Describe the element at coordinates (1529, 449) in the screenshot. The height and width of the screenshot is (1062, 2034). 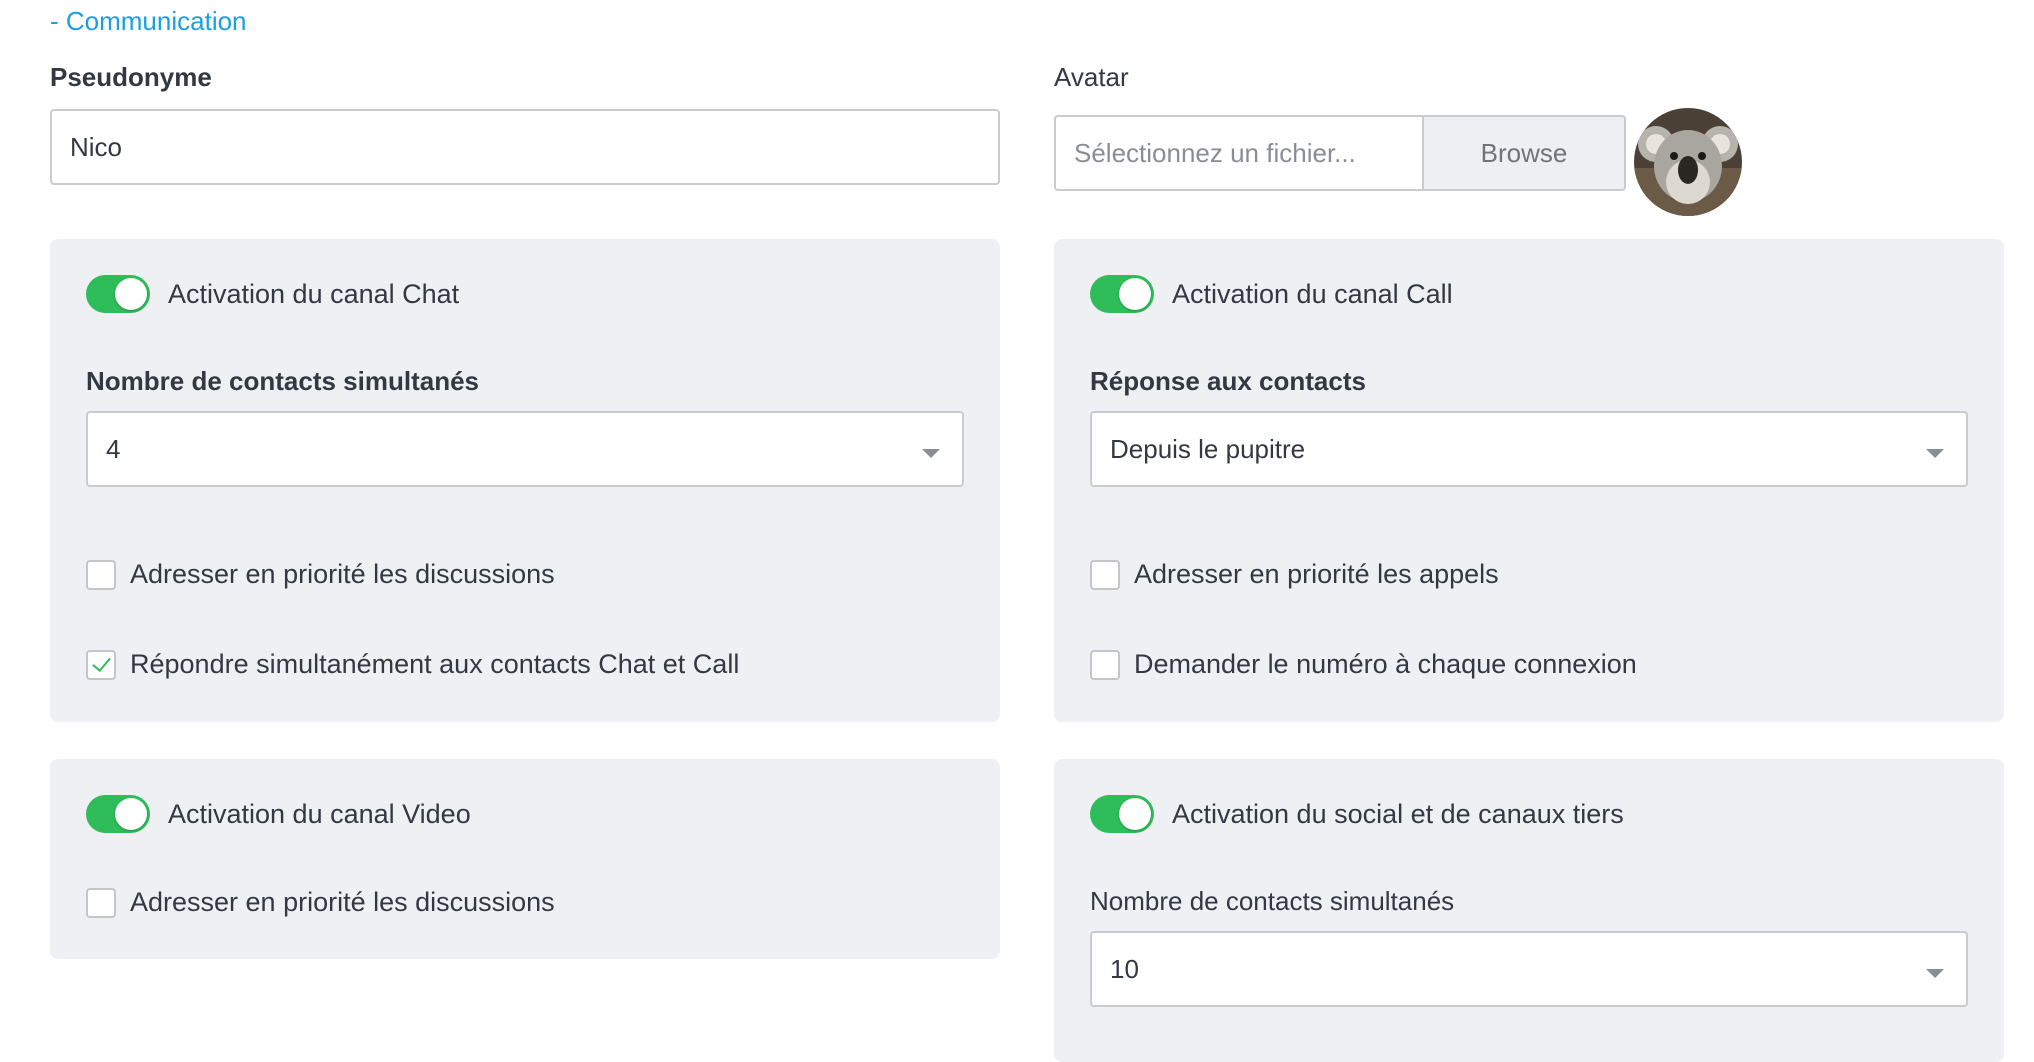
I see `call-response-select: Depuis le pupitre` at that location.